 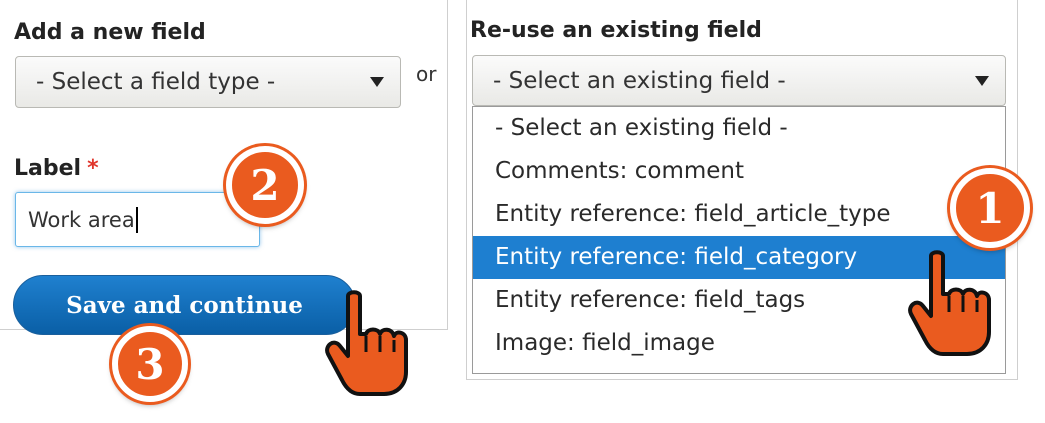 I want to click on dropdown-option: Comments: comment, so click(x=739, y=171).